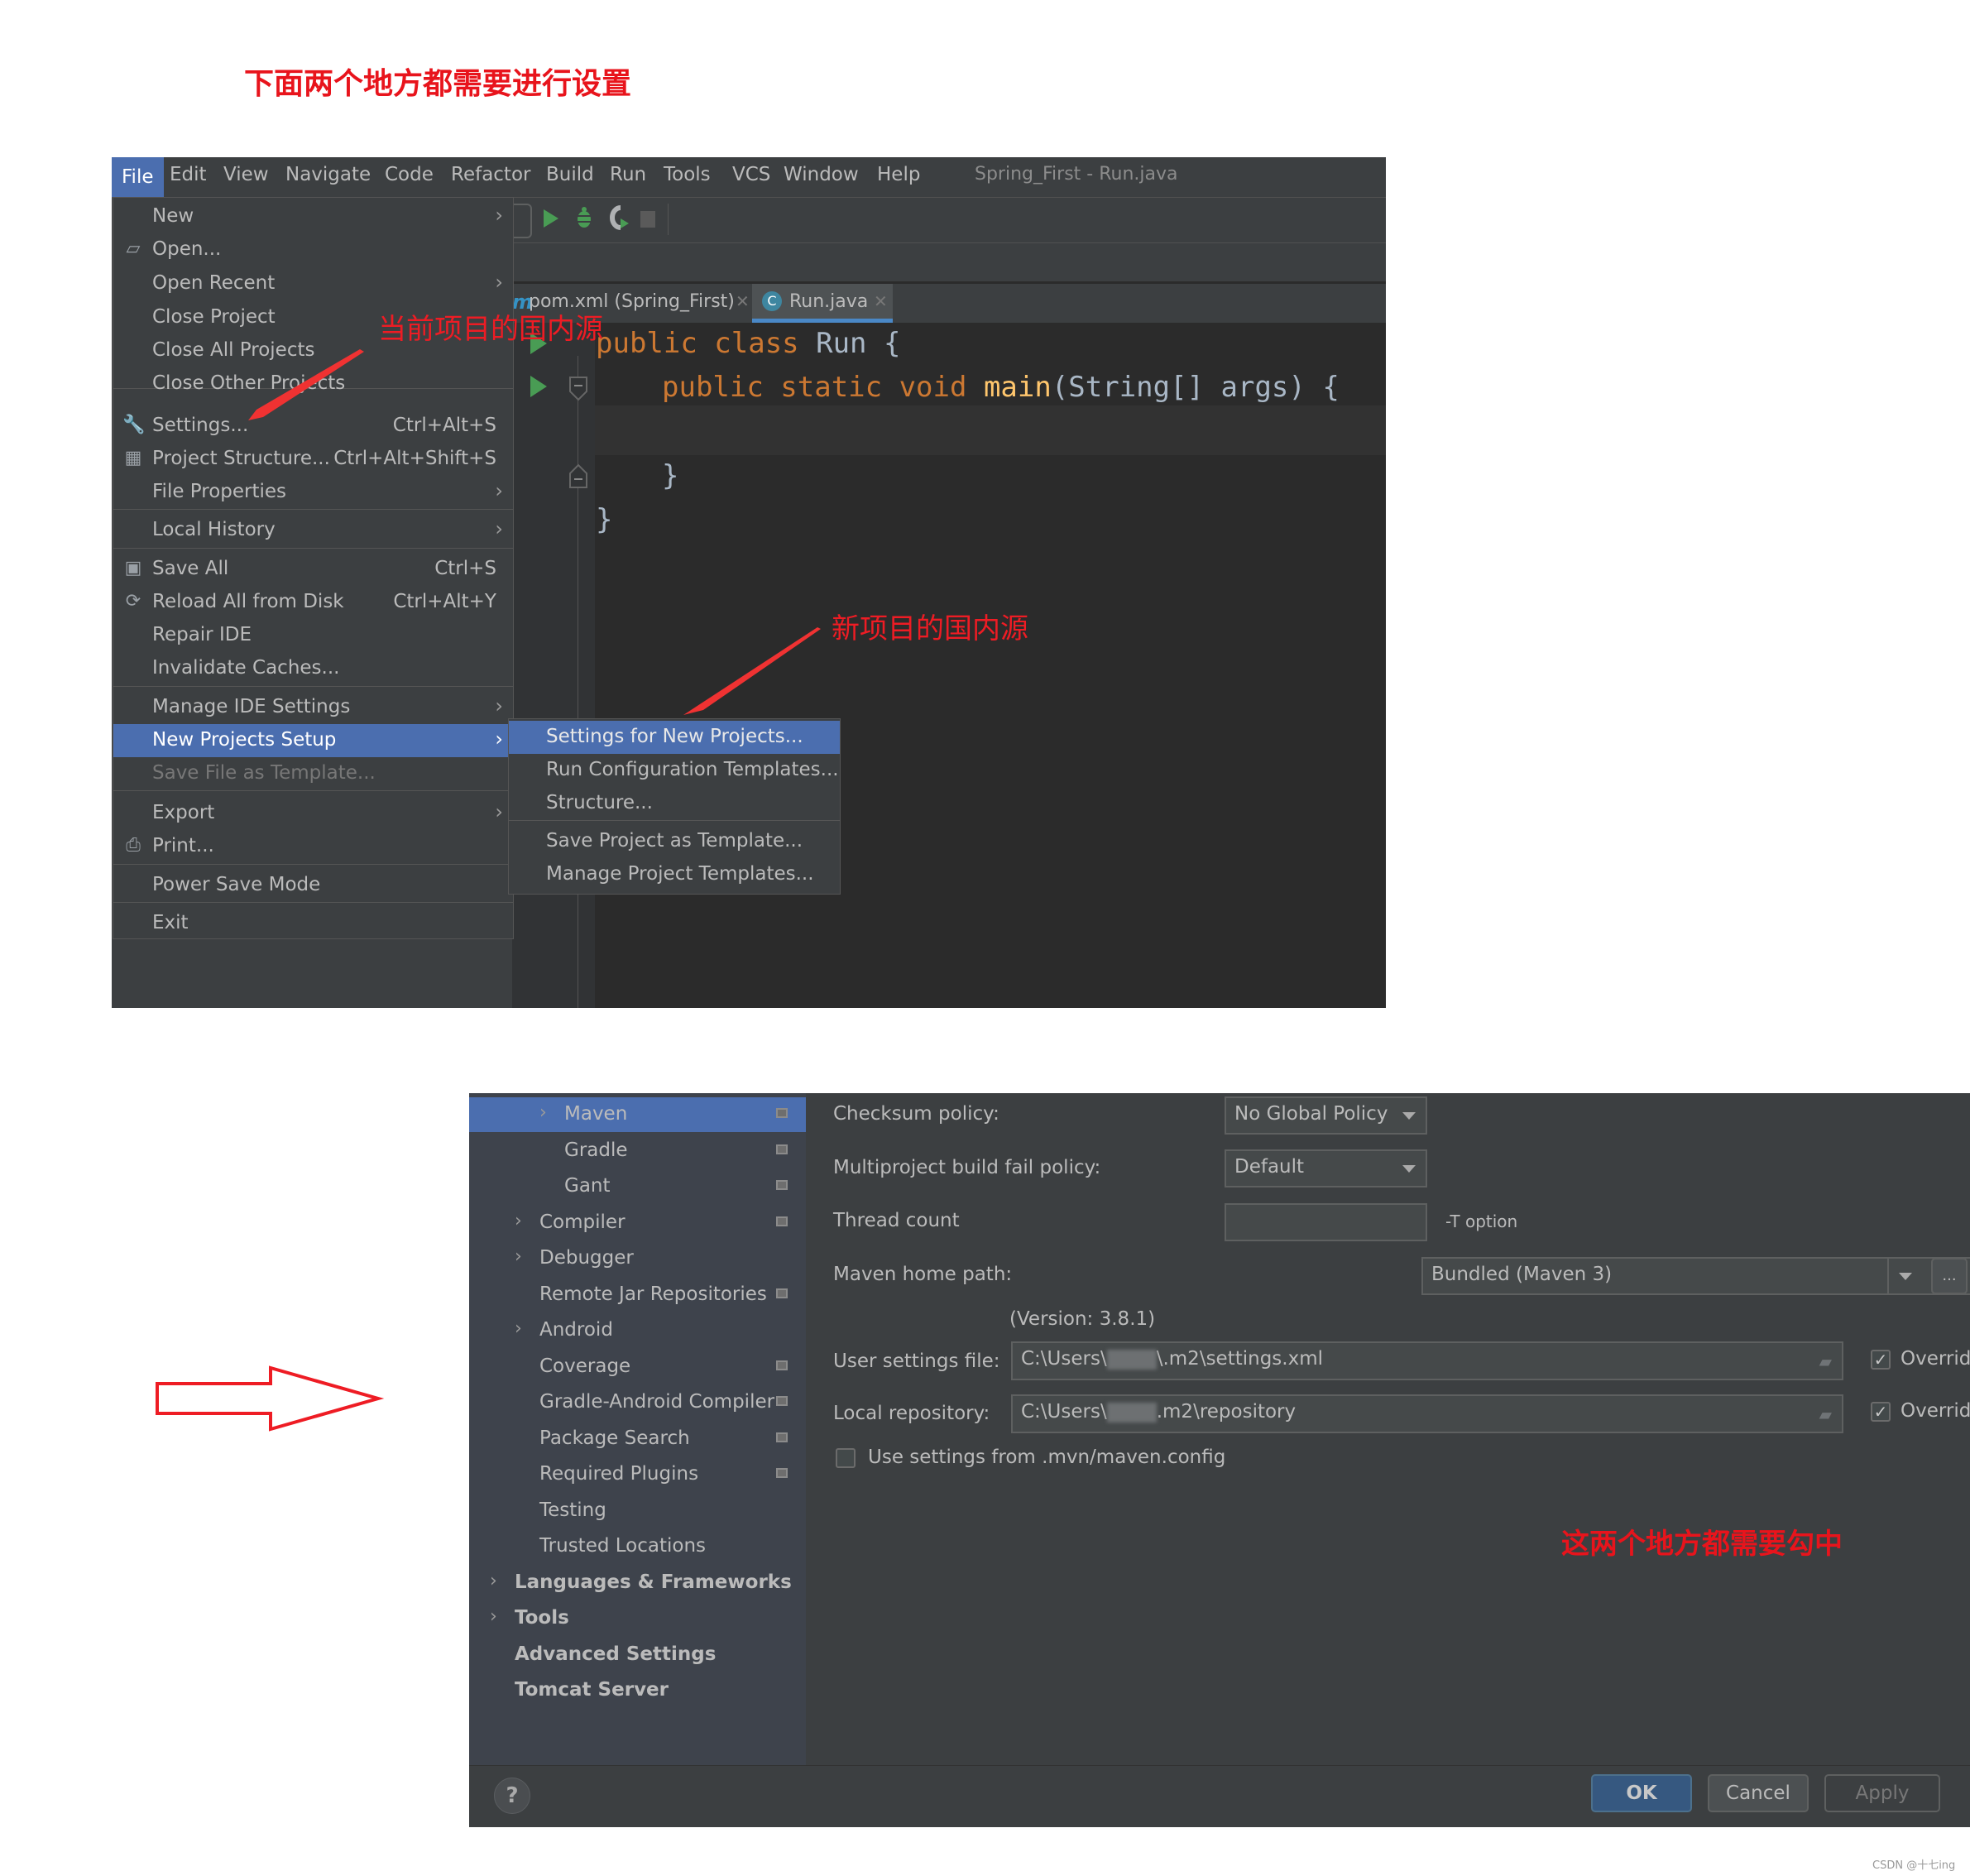 This screenshot has width=1970, height=1876. Describe the element at coordinates (822, 303) in the screenshot. I see `tab-run-java: C Run.java ✕` at that location.